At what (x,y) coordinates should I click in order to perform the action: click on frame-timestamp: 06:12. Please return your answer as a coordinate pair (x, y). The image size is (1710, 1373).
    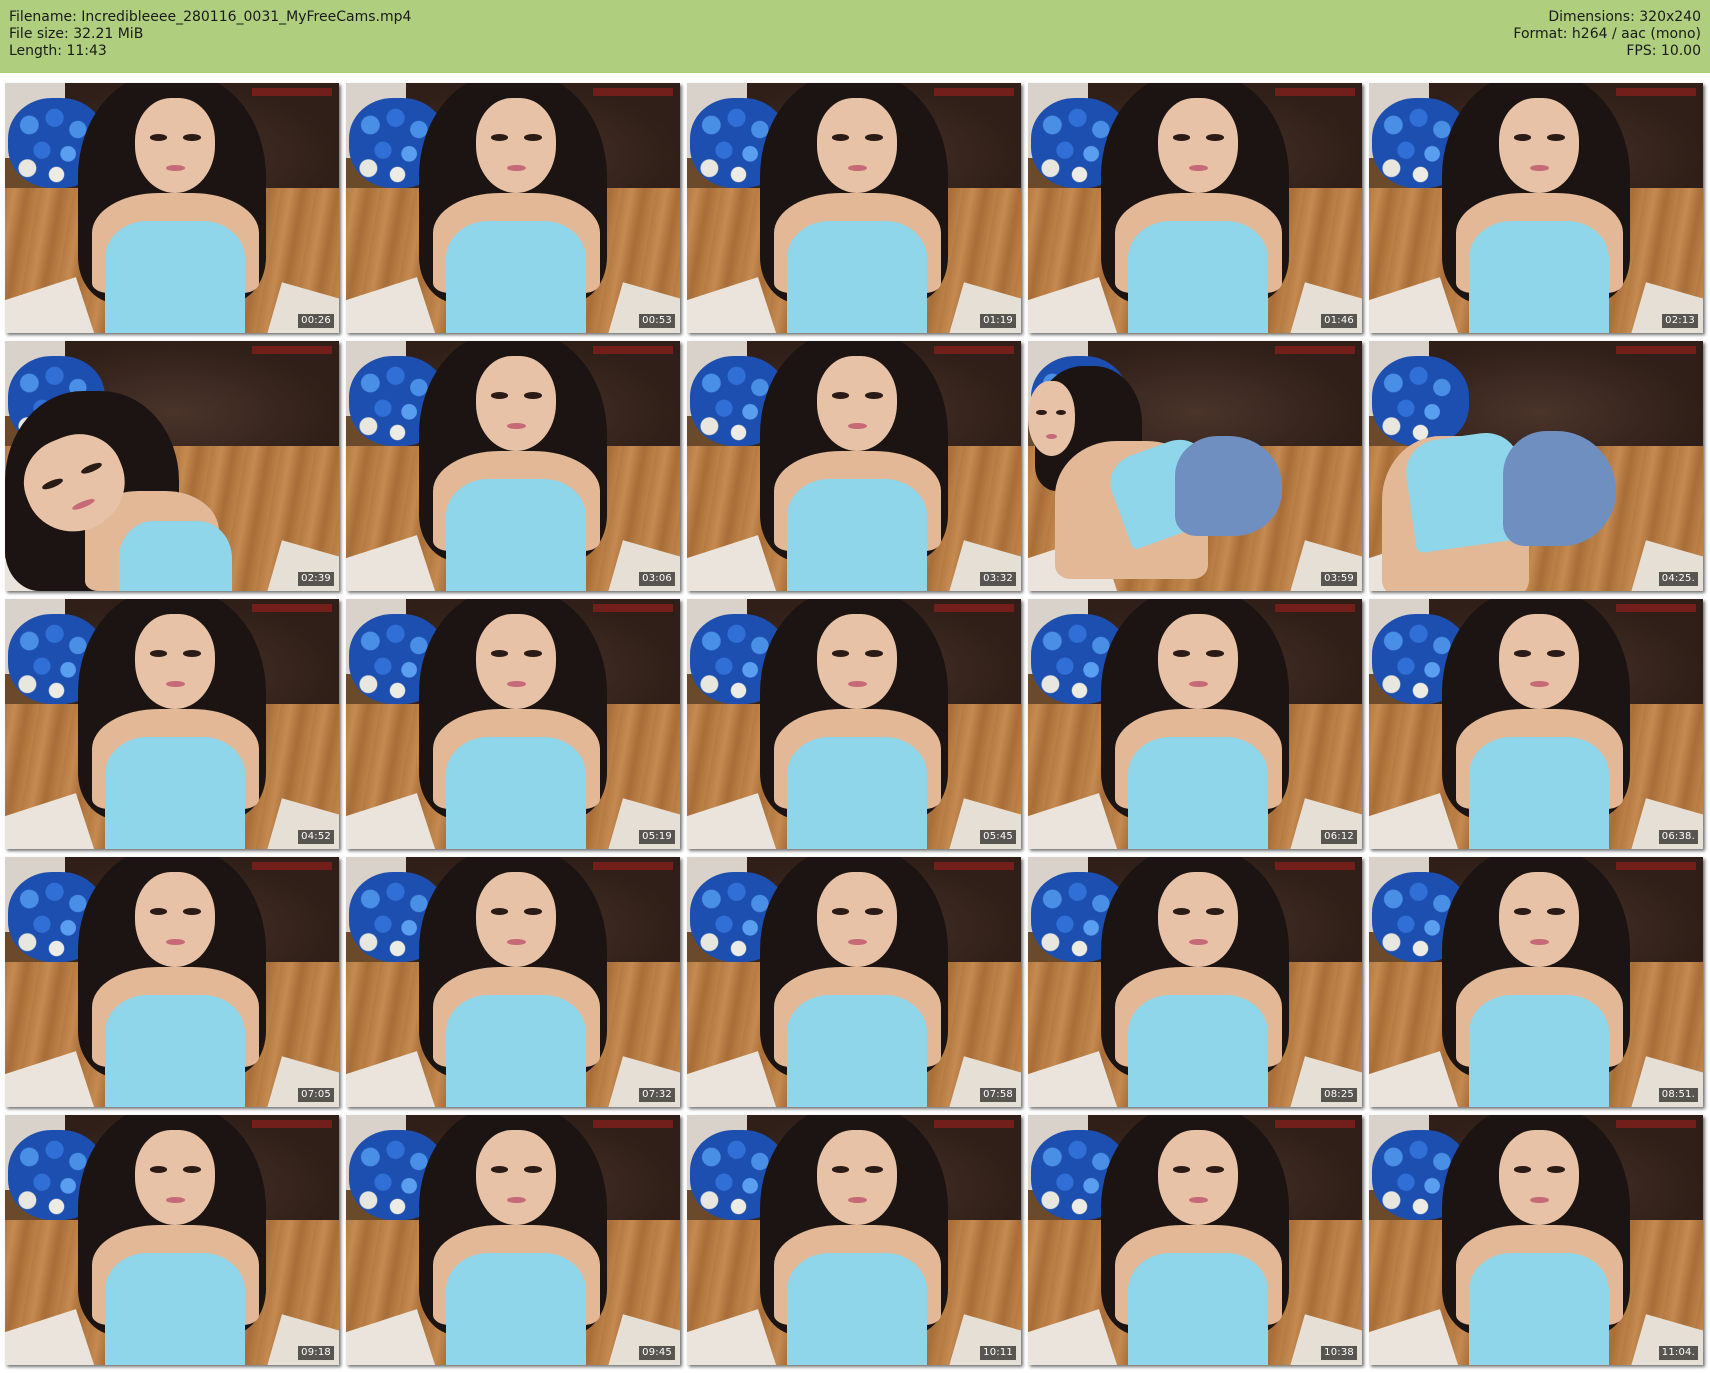
    Looking at the image, I should click on (1339, 837).